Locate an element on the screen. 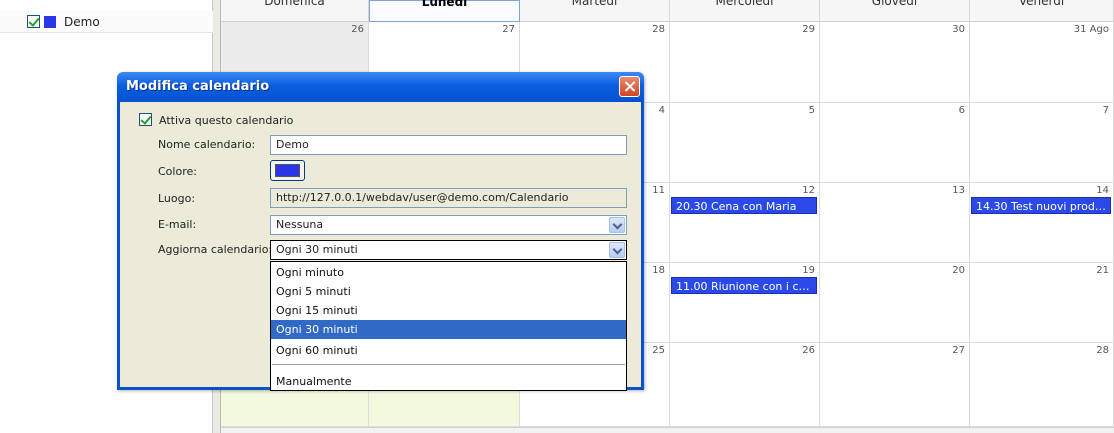 Image resolution: width=1114 pixels, height=433 pixels. day-cell: 13 is located at coordinates (895, 223).